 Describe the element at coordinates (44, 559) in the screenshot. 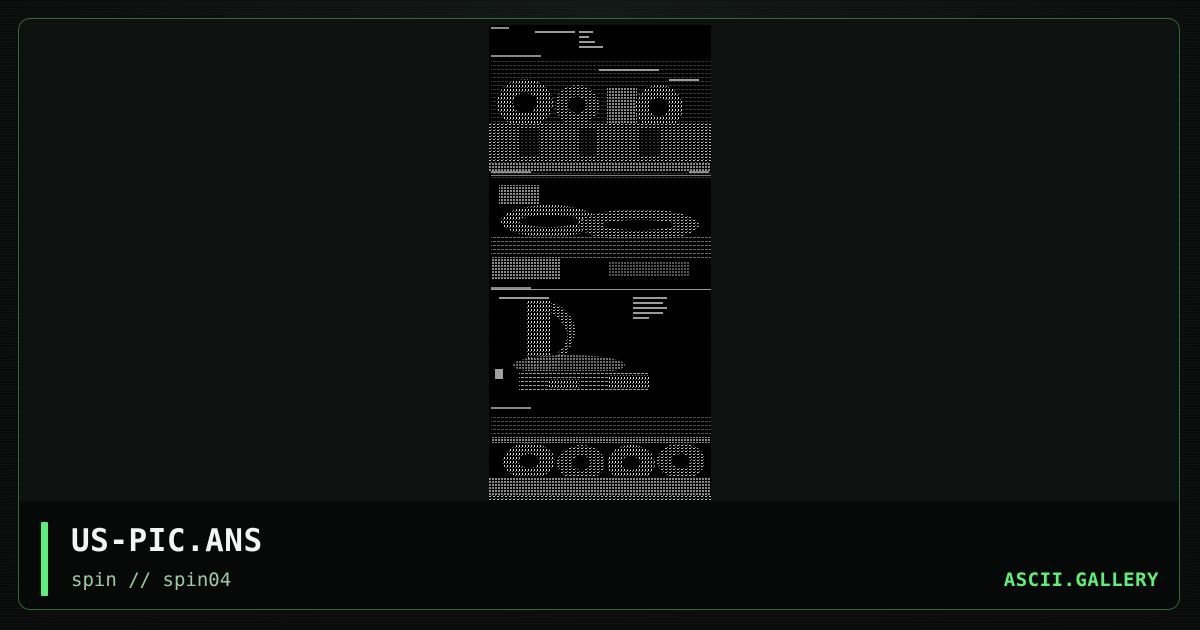

I see `accent-bar` at that location.